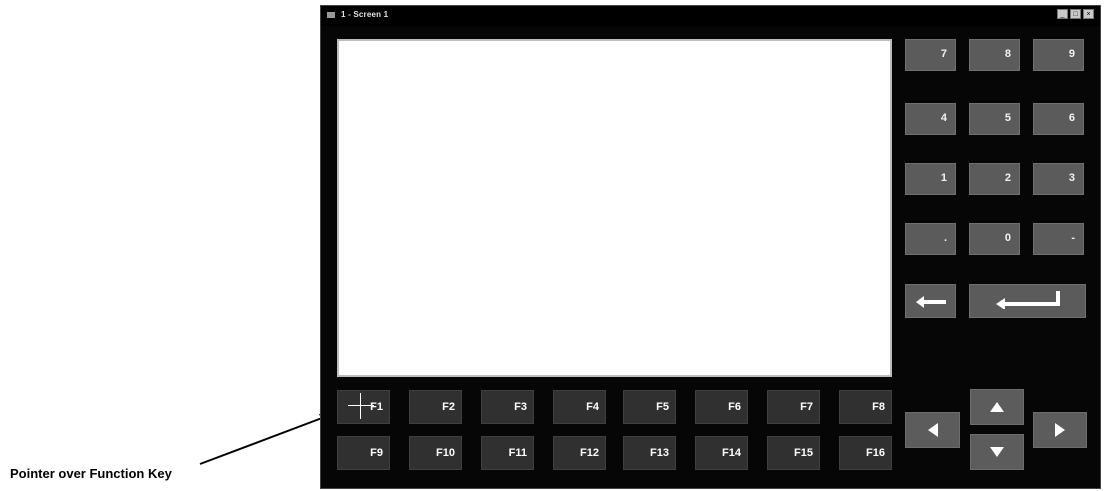 Image resolution: width=1106 pixels, height=491 pixels. I want to click on function-key-f16: F16, so click(865, 453).